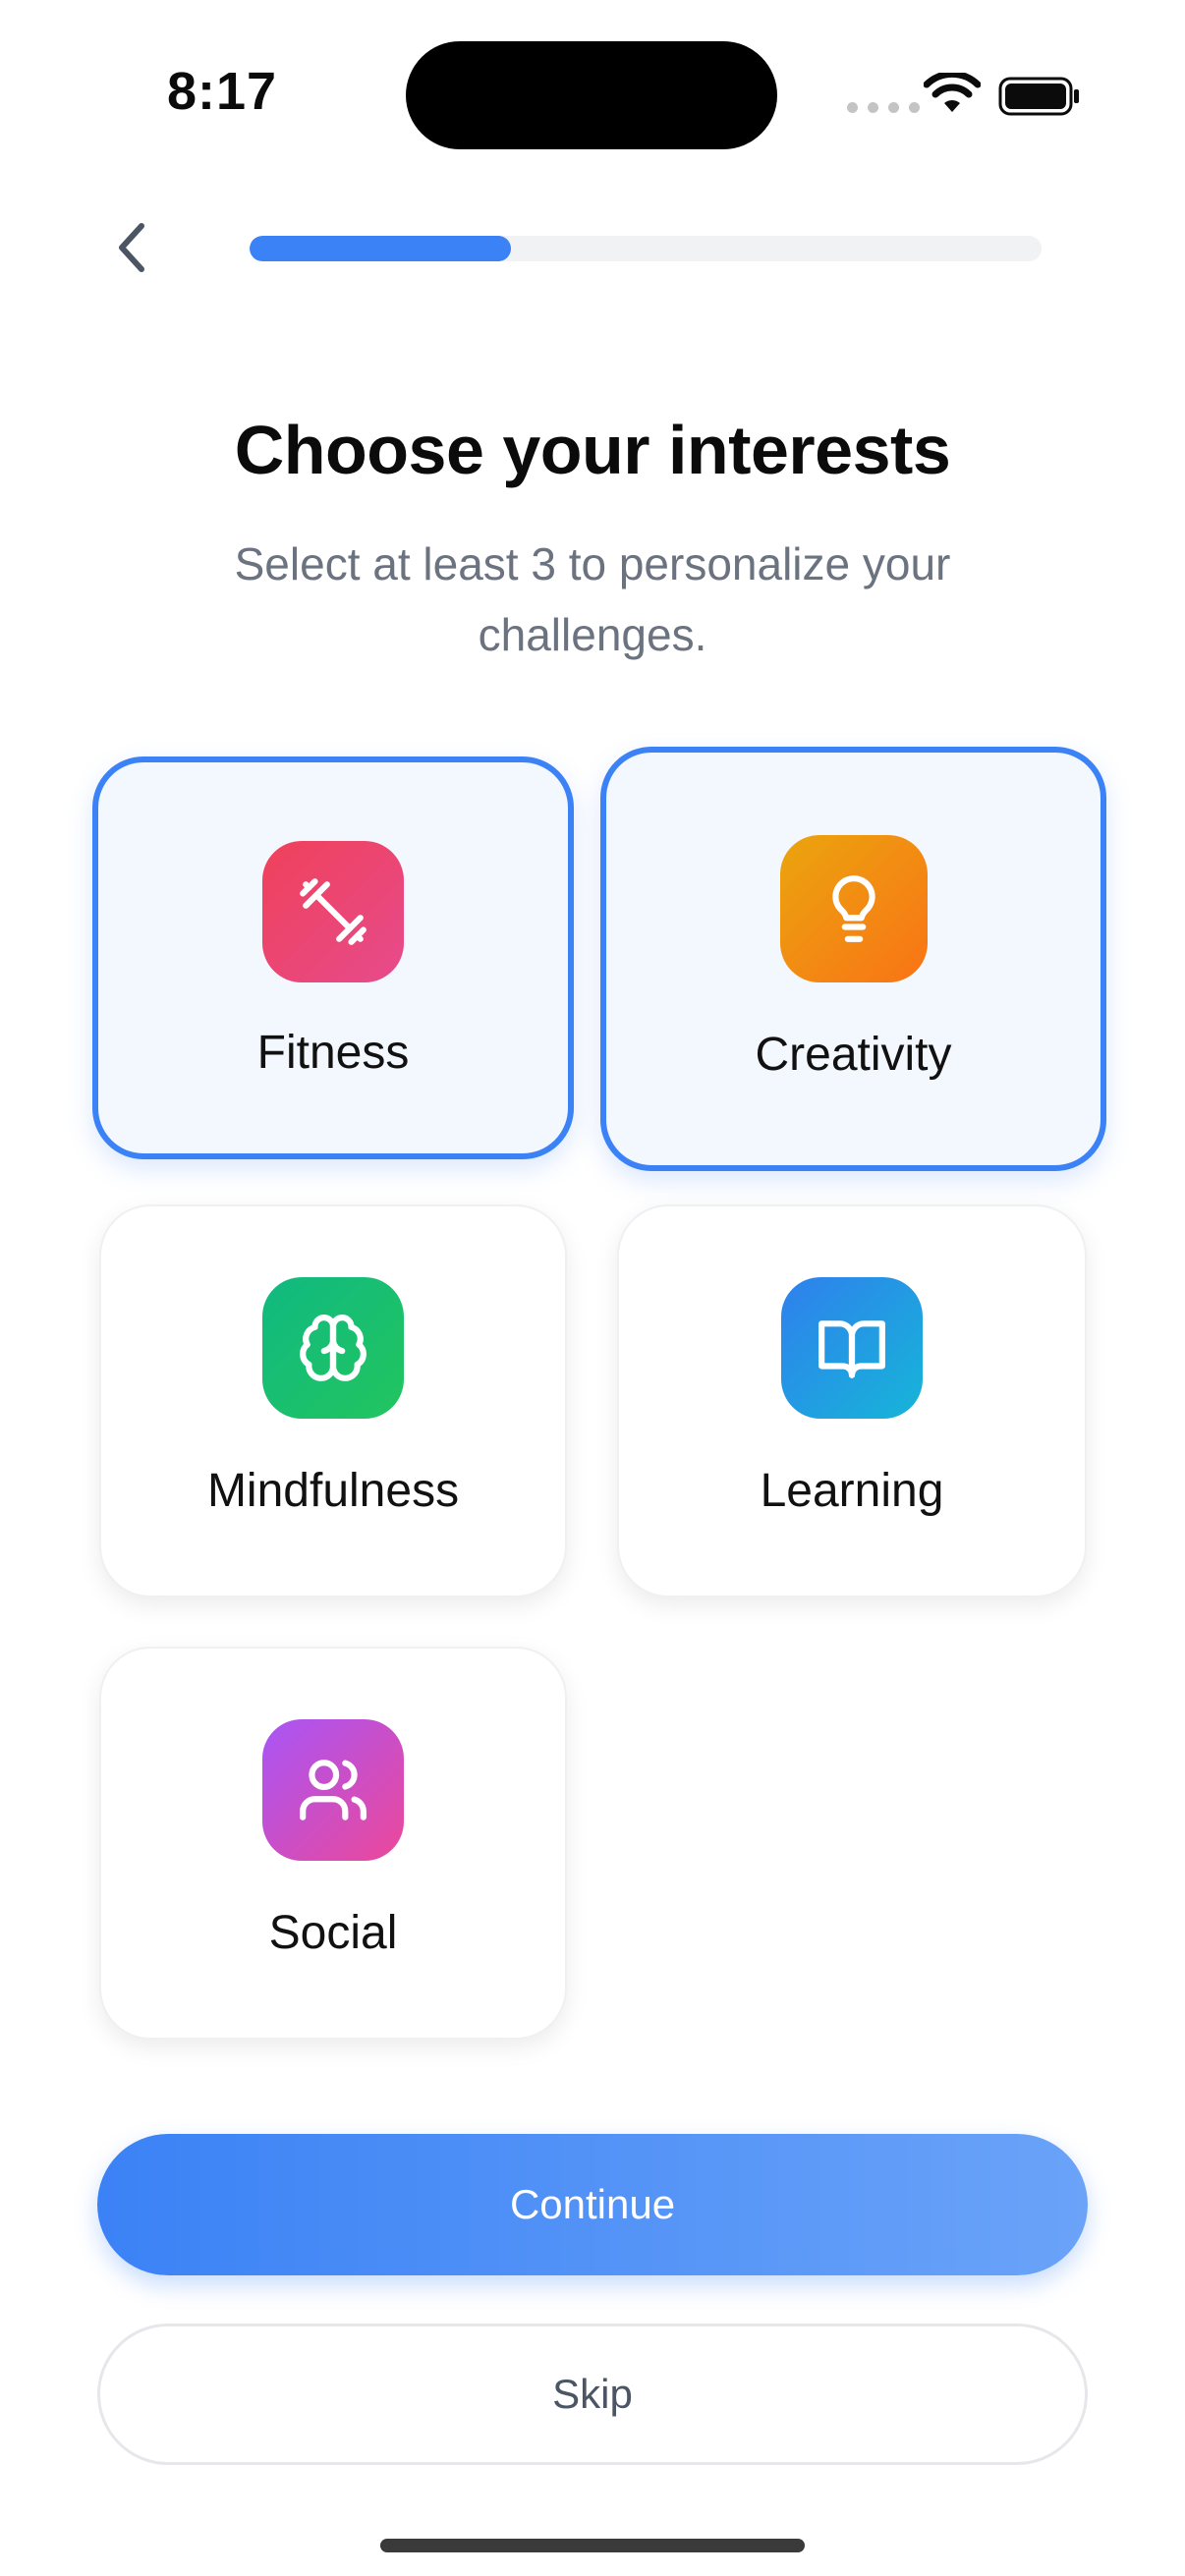 The width and height of the screenshot is (1185, 2576). I want to click on interest-label: Creativity, so click(854, 1055).